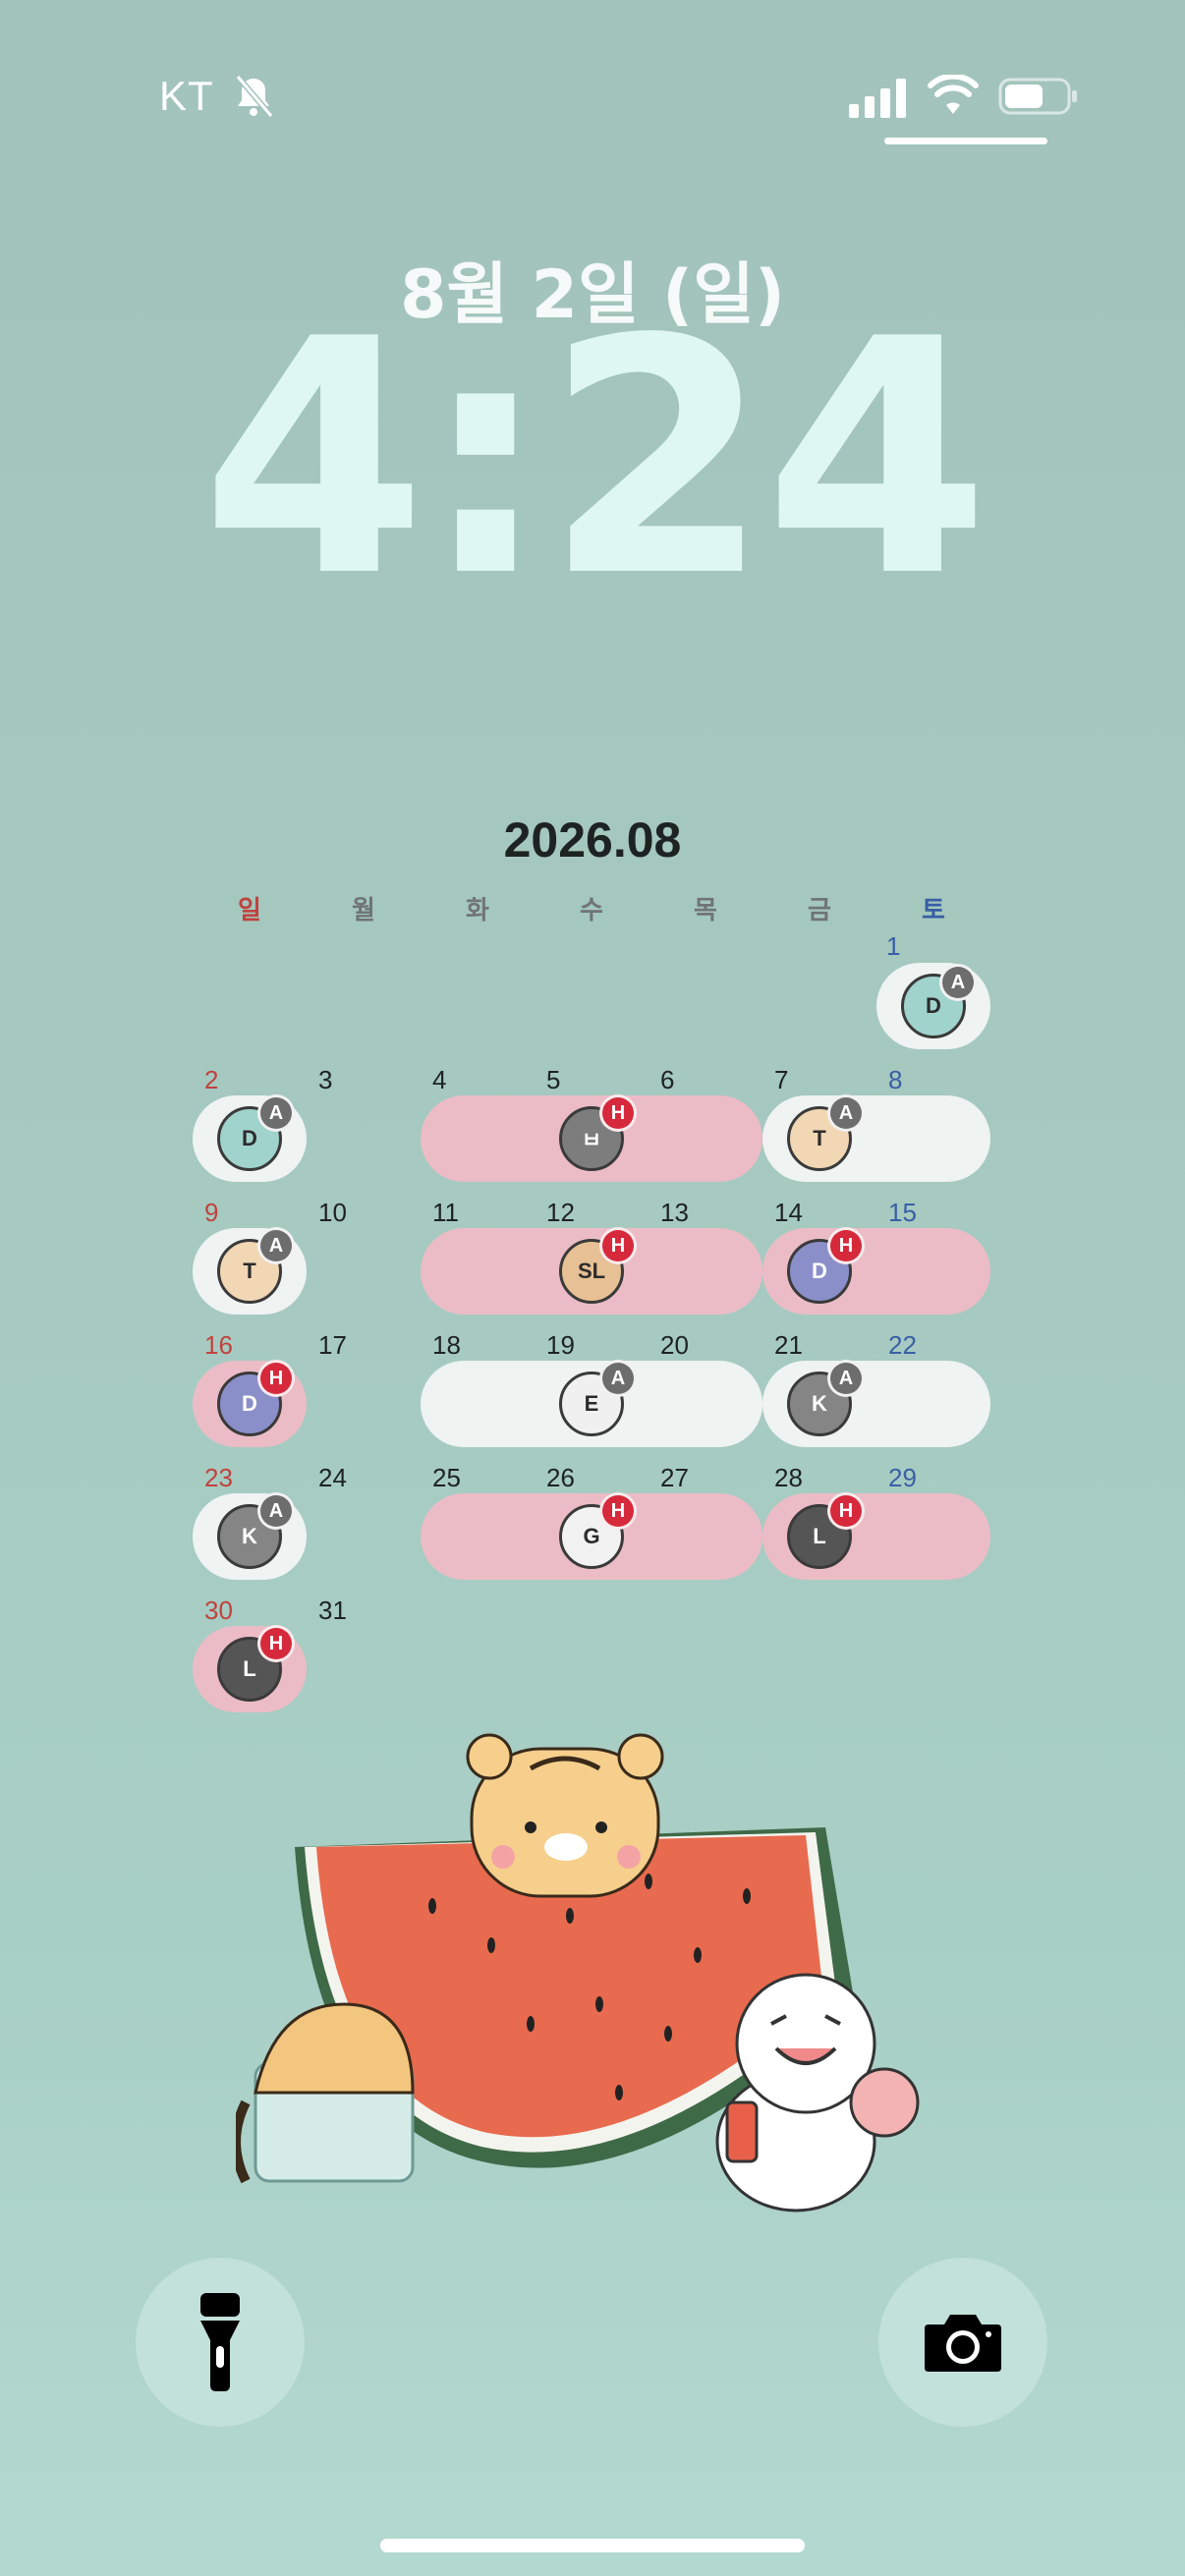  Describe the element at coordinates (255, 96) in the screenshot. I see `silent-bell-icon` at that location.